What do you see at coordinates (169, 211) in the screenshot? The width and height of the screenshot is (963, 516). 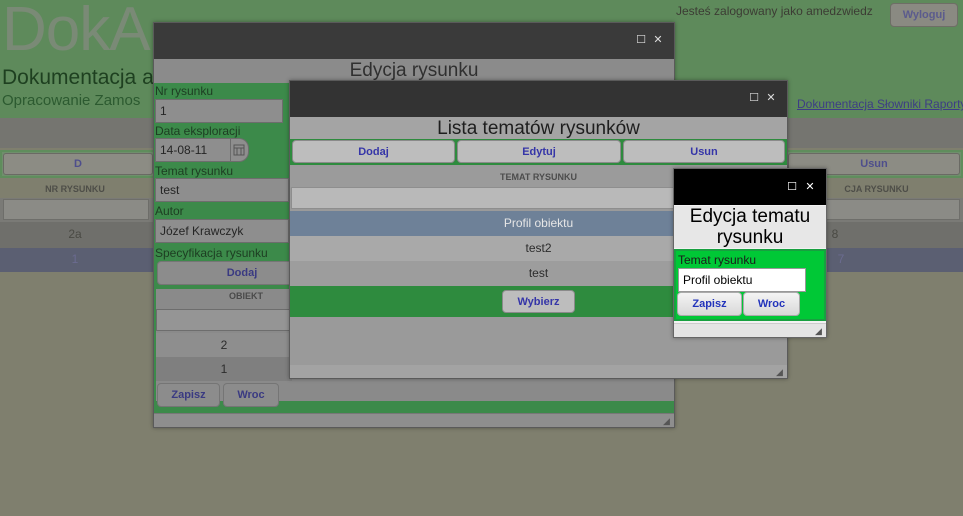 I see `autor-label: Autor` at bounding box center [169, 211].